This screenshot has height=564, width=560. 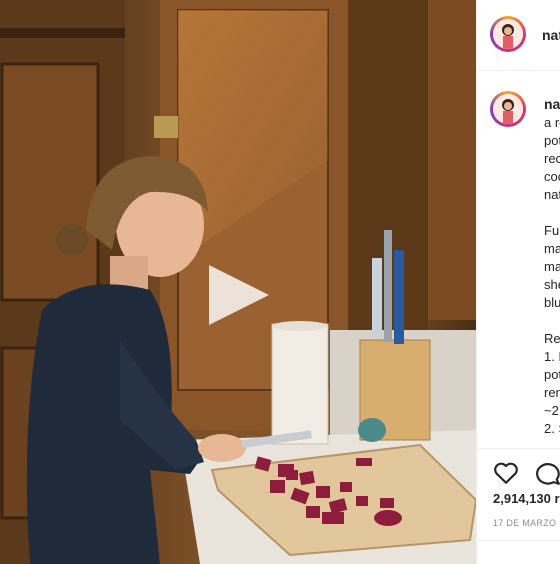 I want to click on caption-line: nat, so click(x=552, y=194).